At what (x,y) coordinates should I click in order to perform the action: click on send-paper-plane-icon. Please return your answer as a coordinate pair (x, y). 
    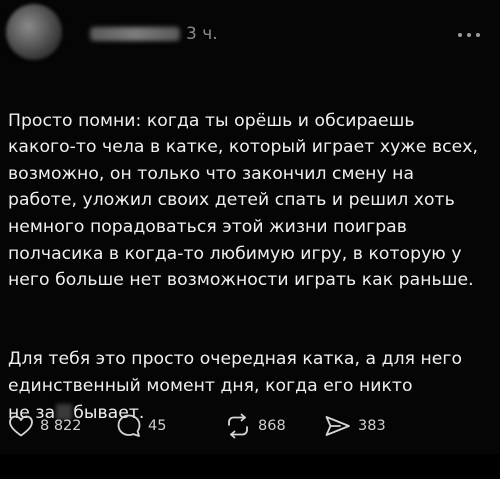
    Looking at the image, I should click on (337, 426).